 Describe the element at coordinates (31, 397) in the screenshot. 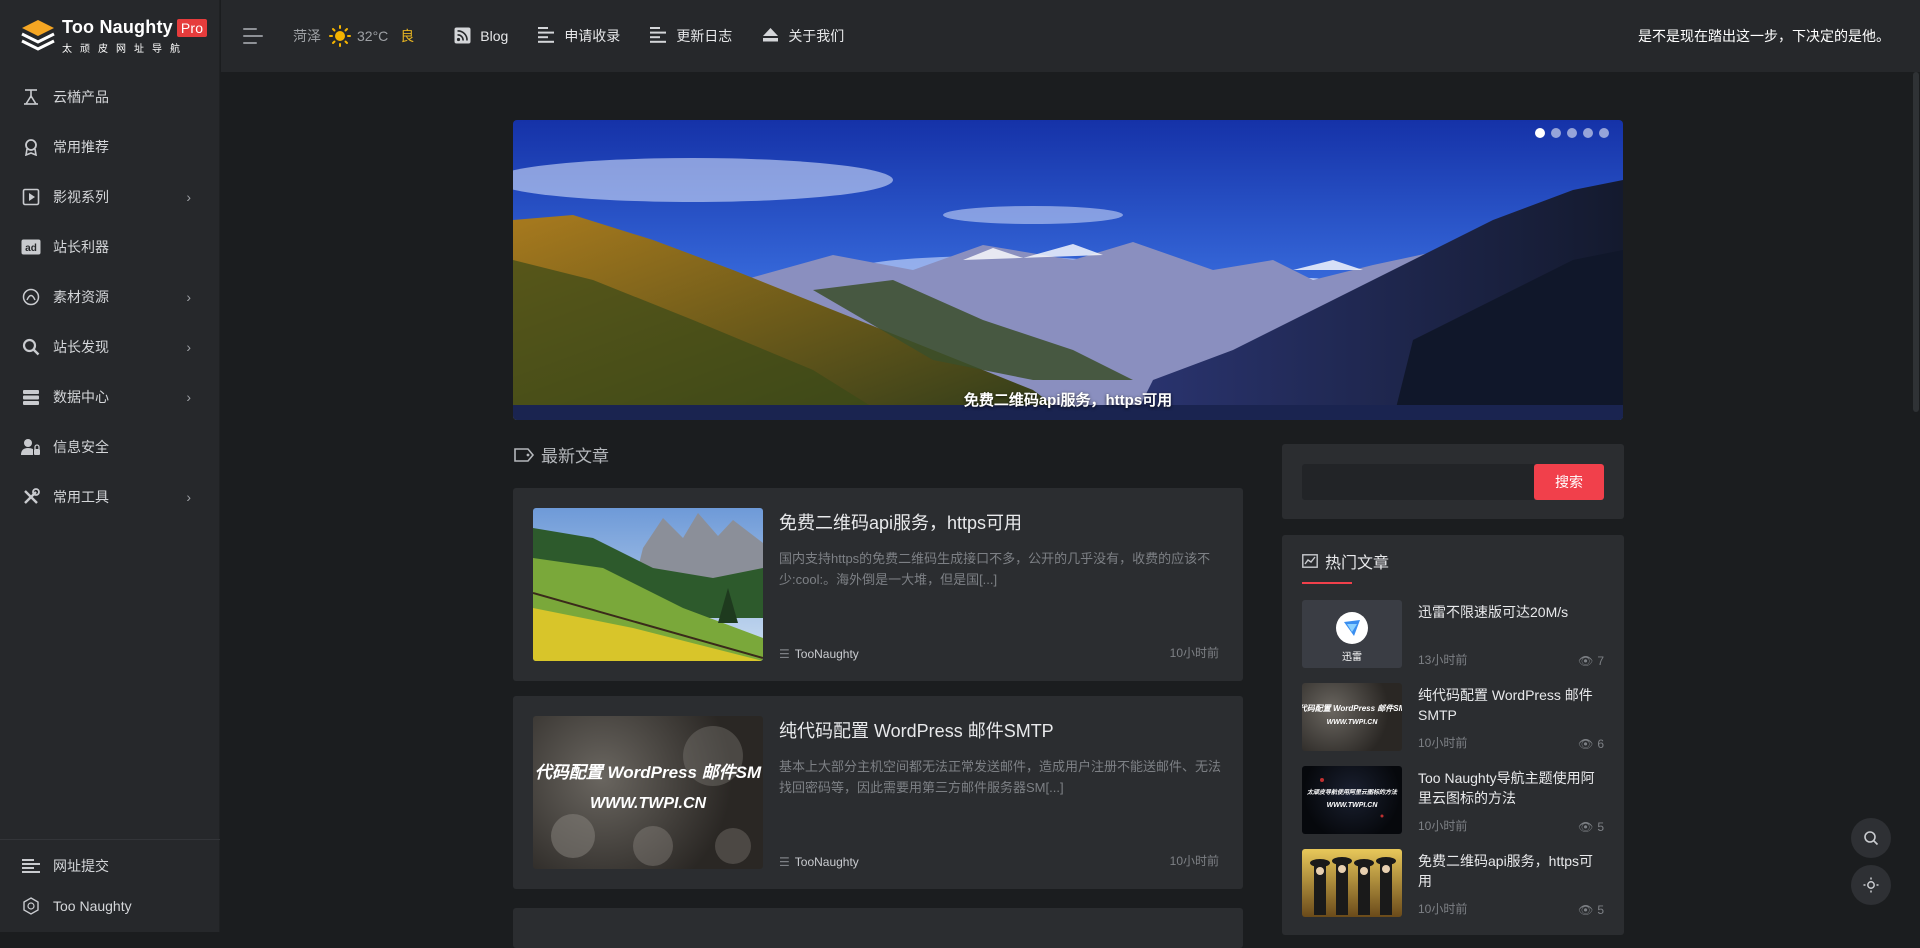

I see `database-icon` at that location.